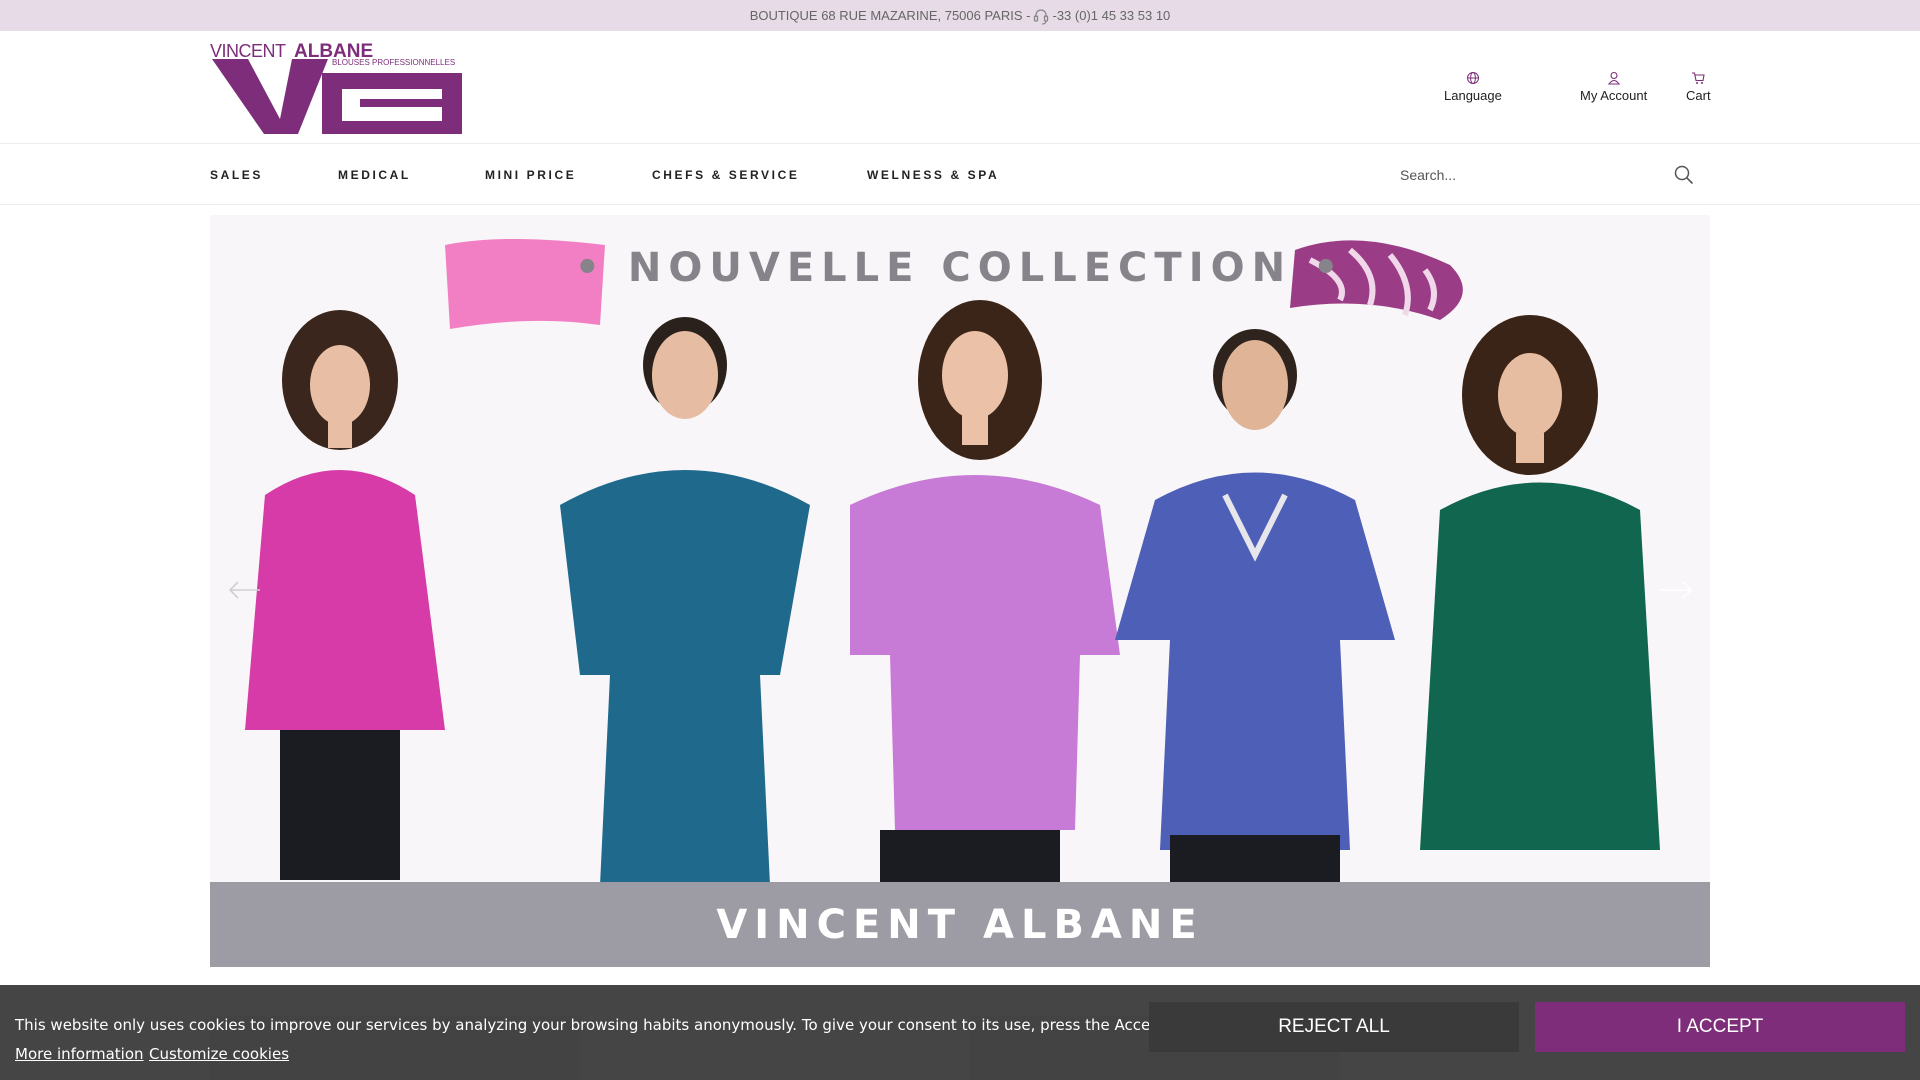 Image resolution: width=1920 pixels, height=1080 pixels. I want to click on my-account-label: My Account, so click(1614, 95).